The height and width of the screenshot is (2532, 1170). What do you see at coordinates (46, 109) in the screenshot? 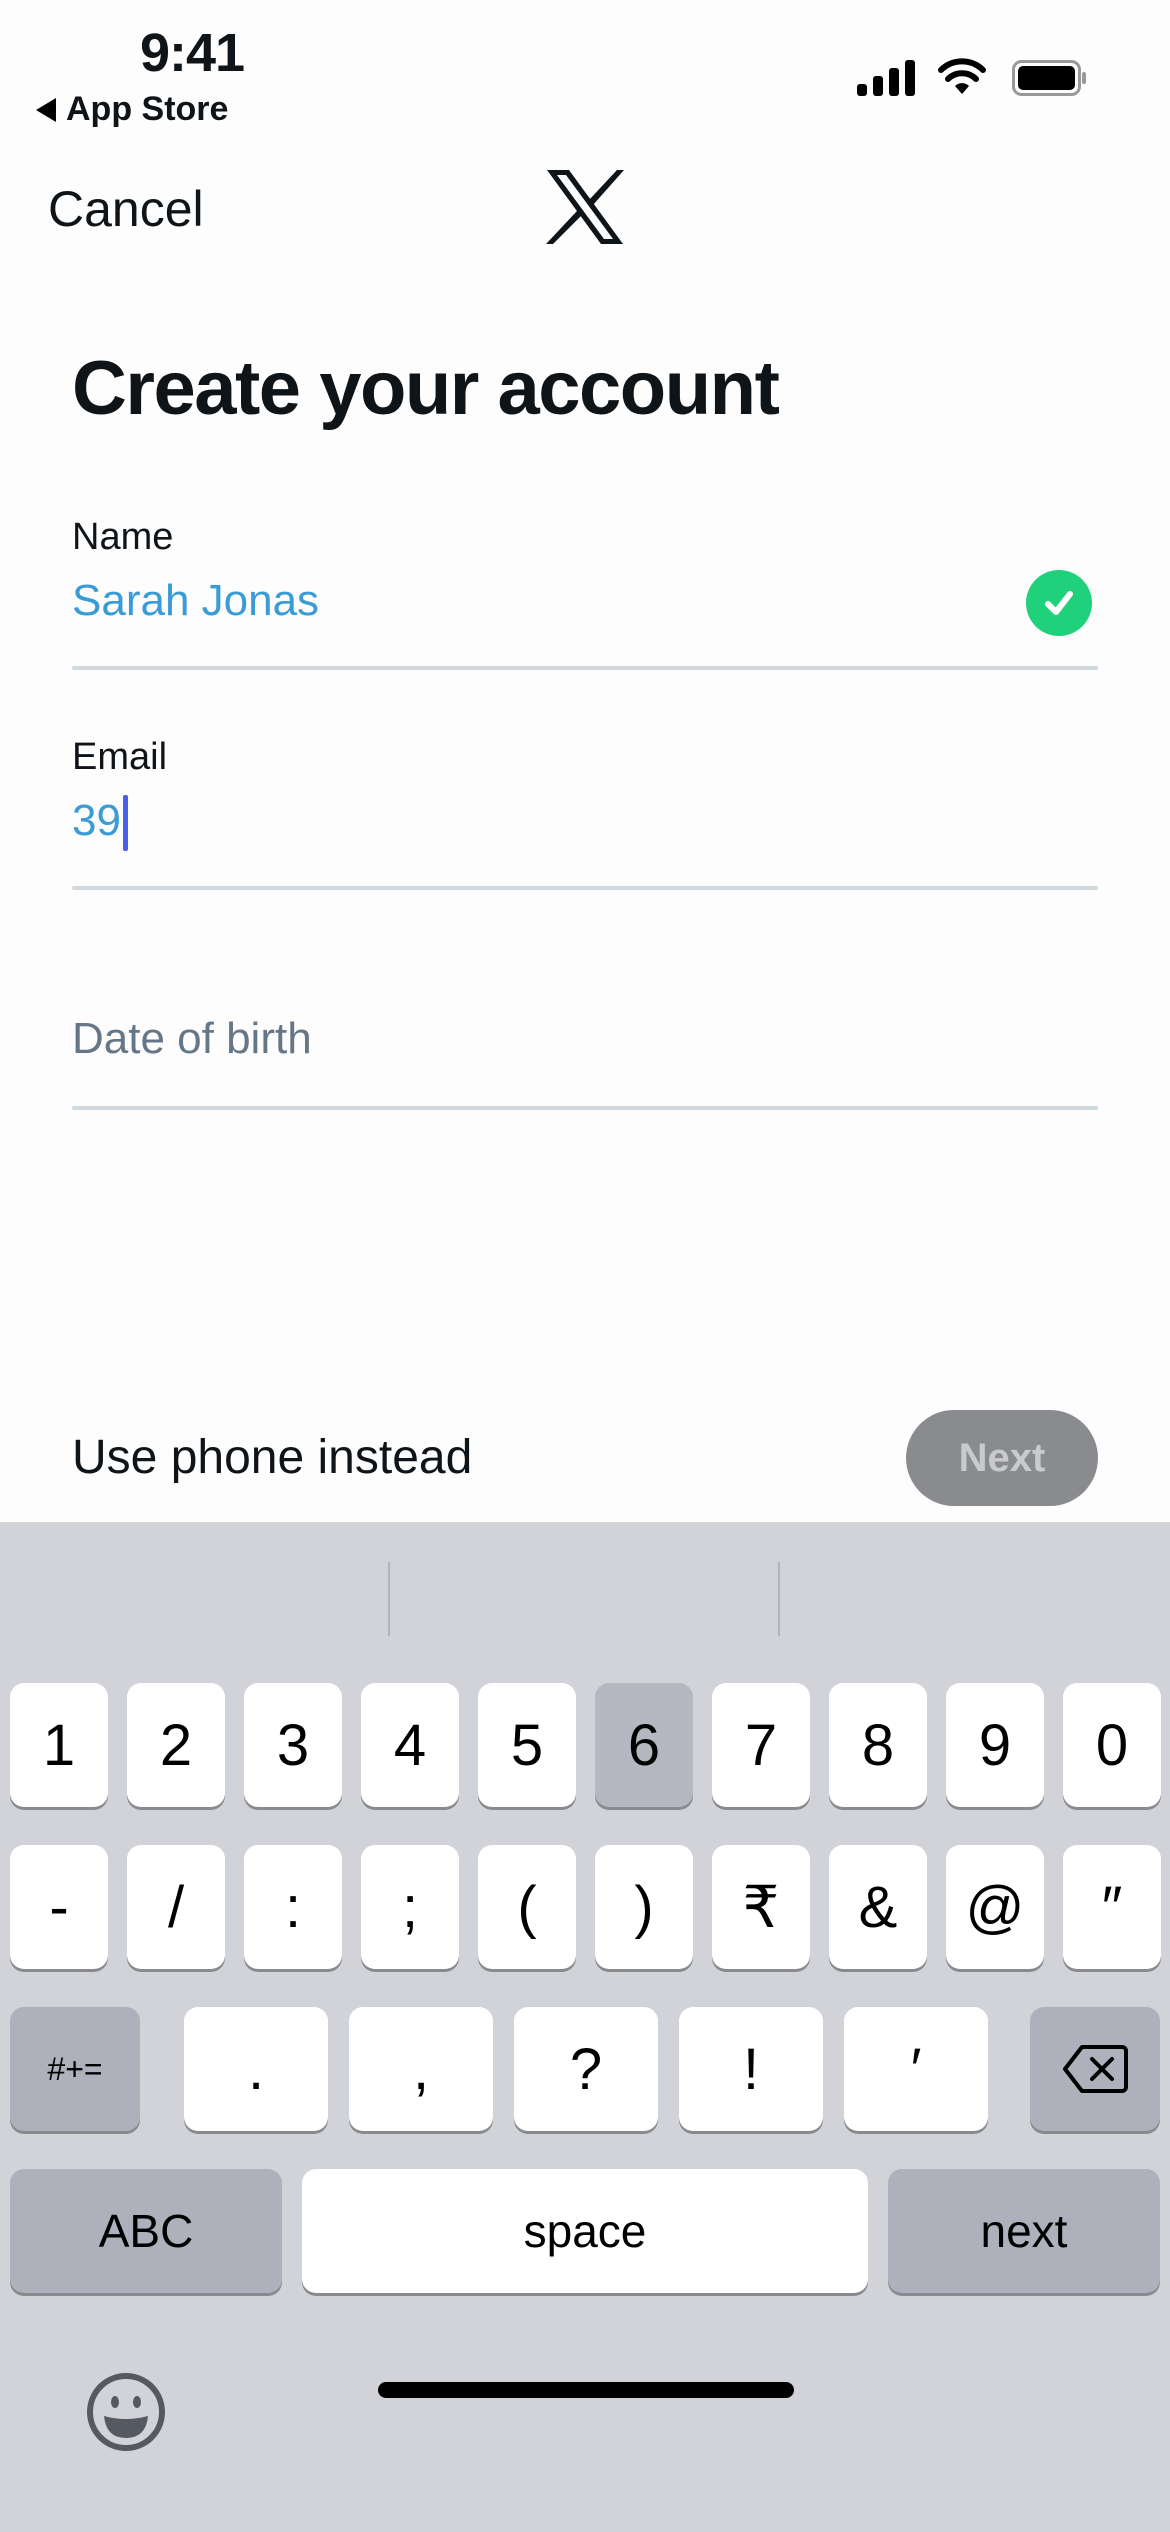
I see `back-arrow-icon` at bounding box center [46, 109].